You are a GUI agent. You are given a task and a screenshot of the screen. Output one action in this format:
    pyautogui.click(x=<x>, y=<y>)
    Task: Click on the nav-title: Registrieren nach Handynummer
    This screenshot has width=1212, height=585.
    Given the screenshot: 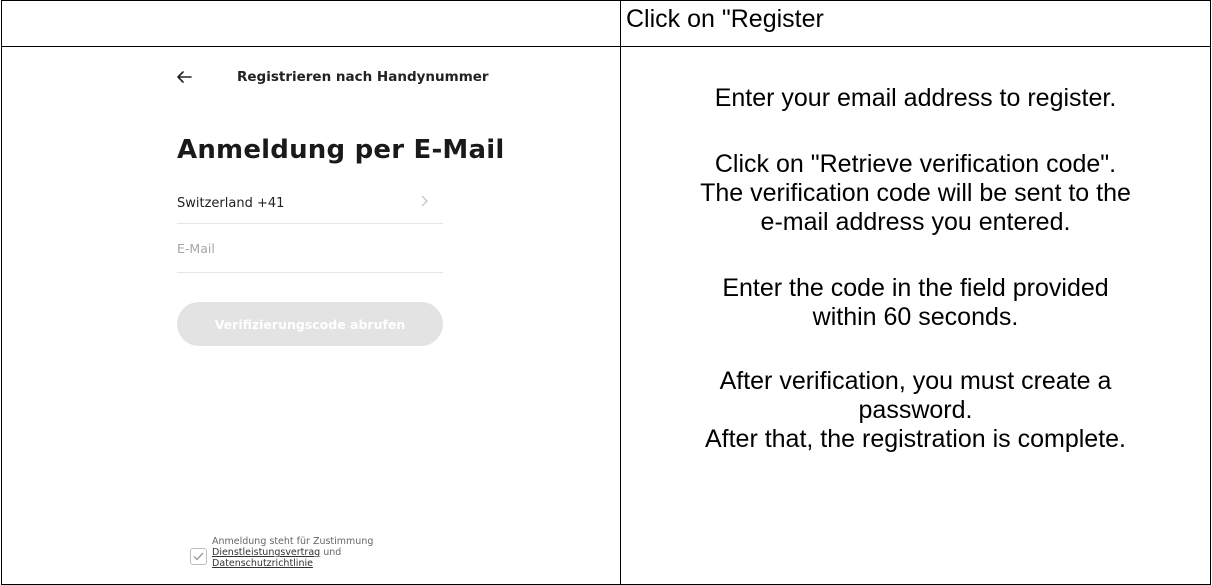 What is the action you would take?
    pyautogui.click(x=363, y=77)
    